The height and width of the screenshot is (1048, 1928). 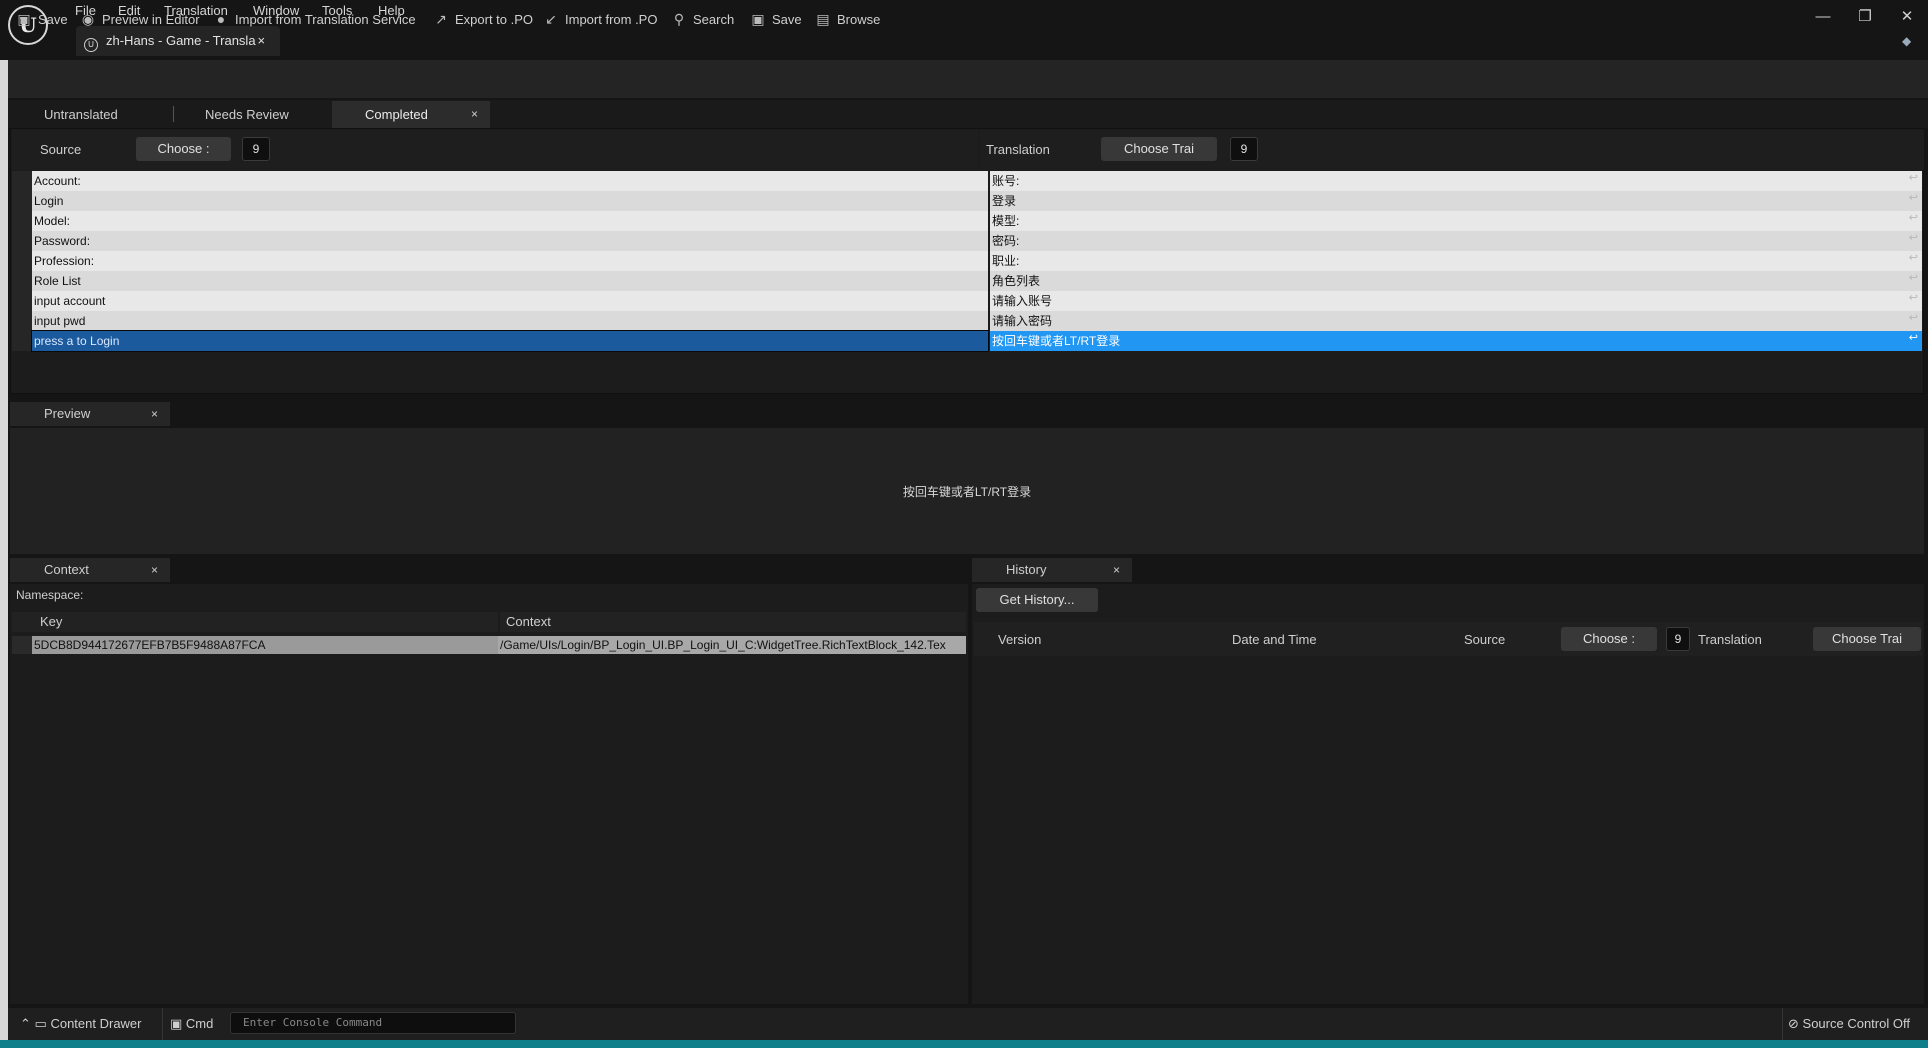 What do you see at coordinates (373, 1023) in the screenshot?
I see `console-command-input: Enter Console Command` at bounding box center [373, 1023].